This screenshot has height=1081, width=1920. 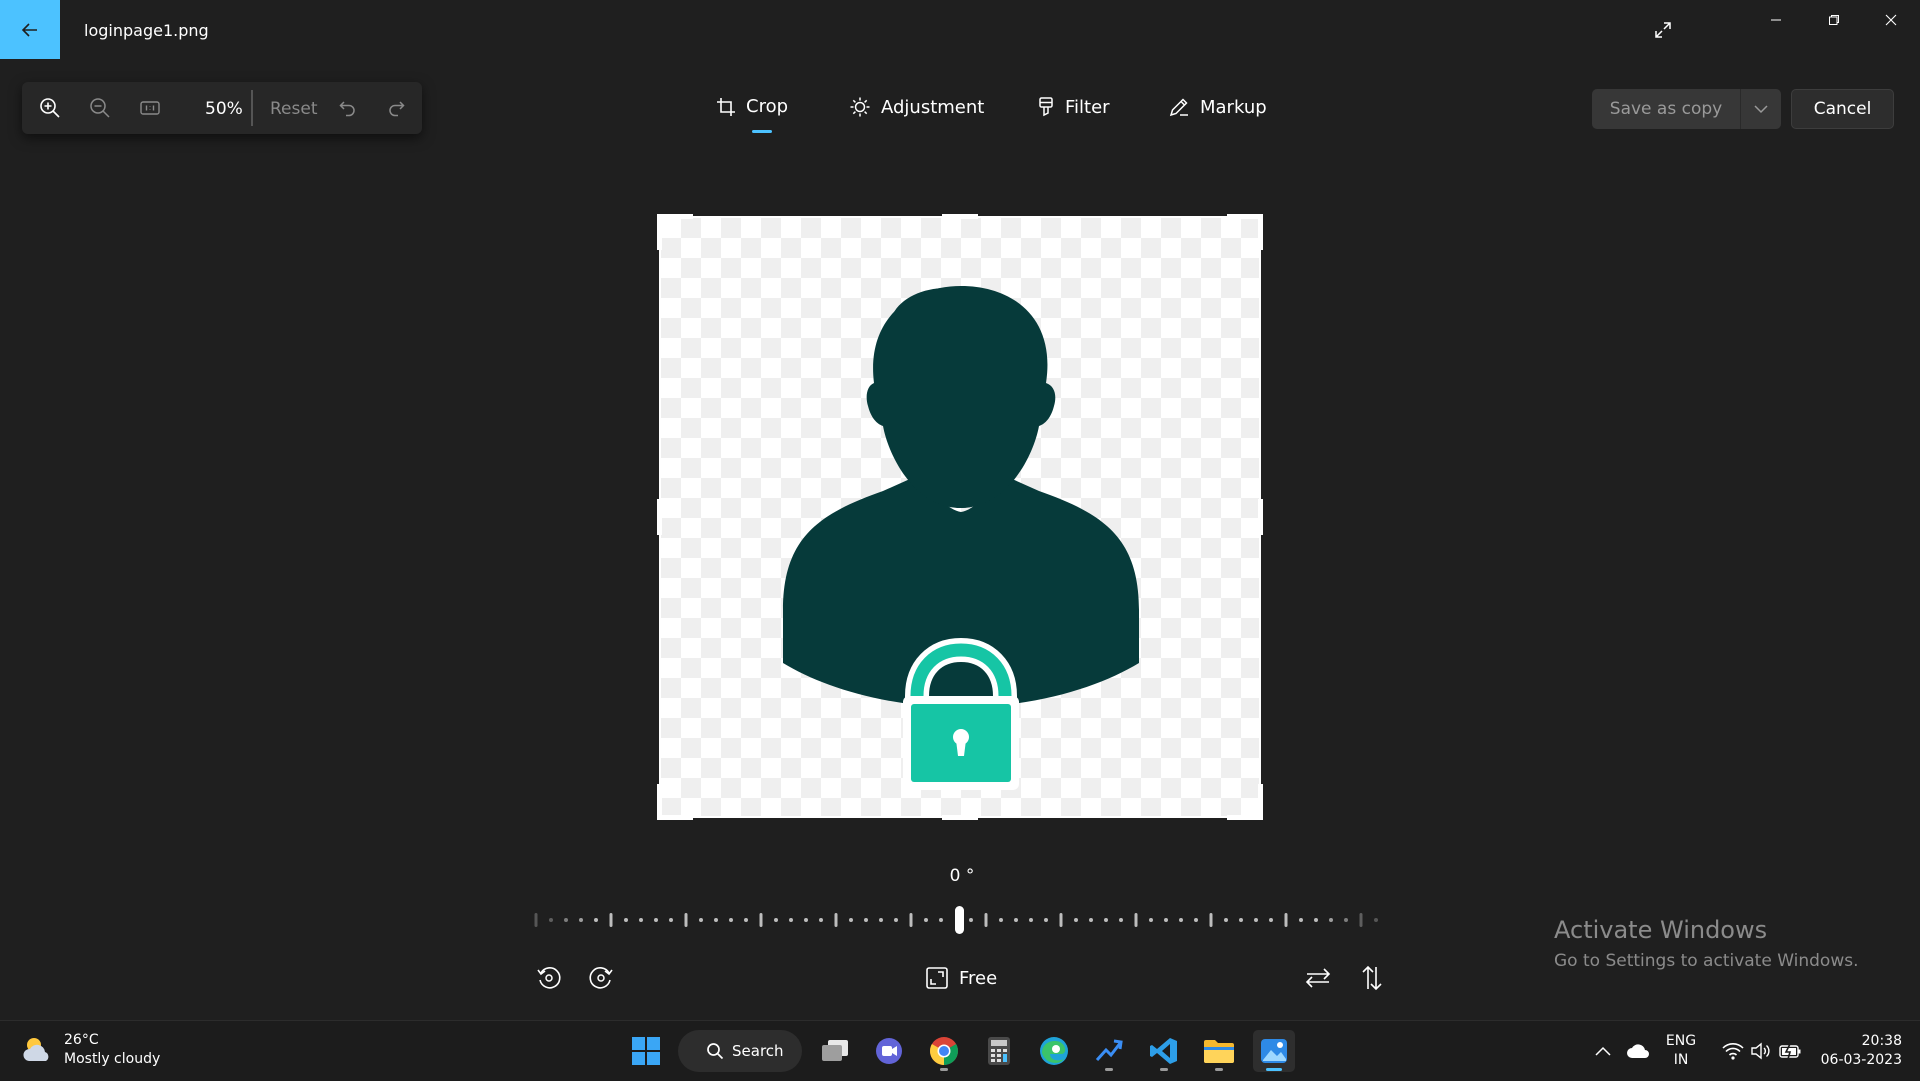 What do you see at coordinates (959, 920) in the screenshot?
I see `rotation-slider-thumb` at bounding box center [959, 920].